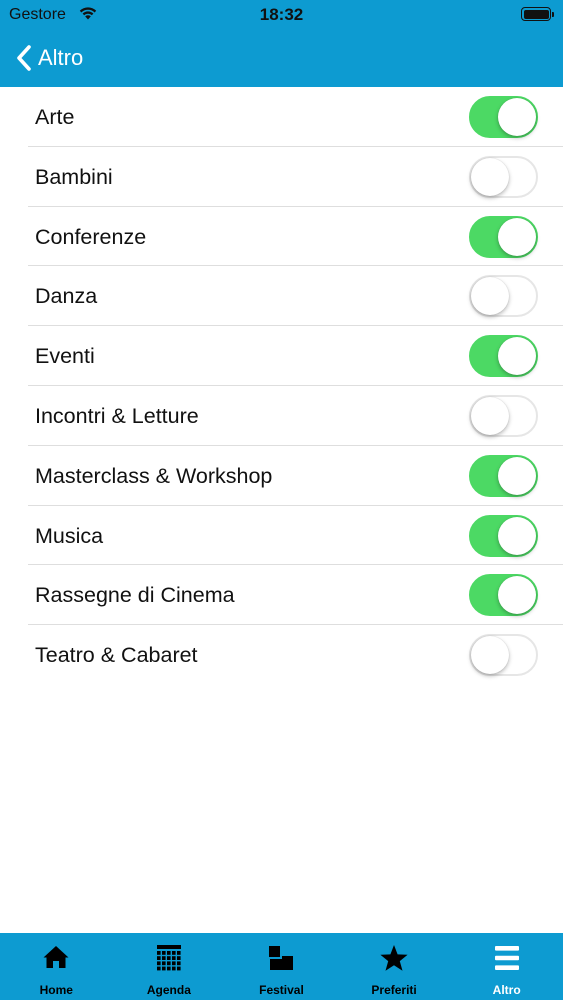 This screenshot has height=1000, width=563. I want to click on home-icon, so click(56, 959).